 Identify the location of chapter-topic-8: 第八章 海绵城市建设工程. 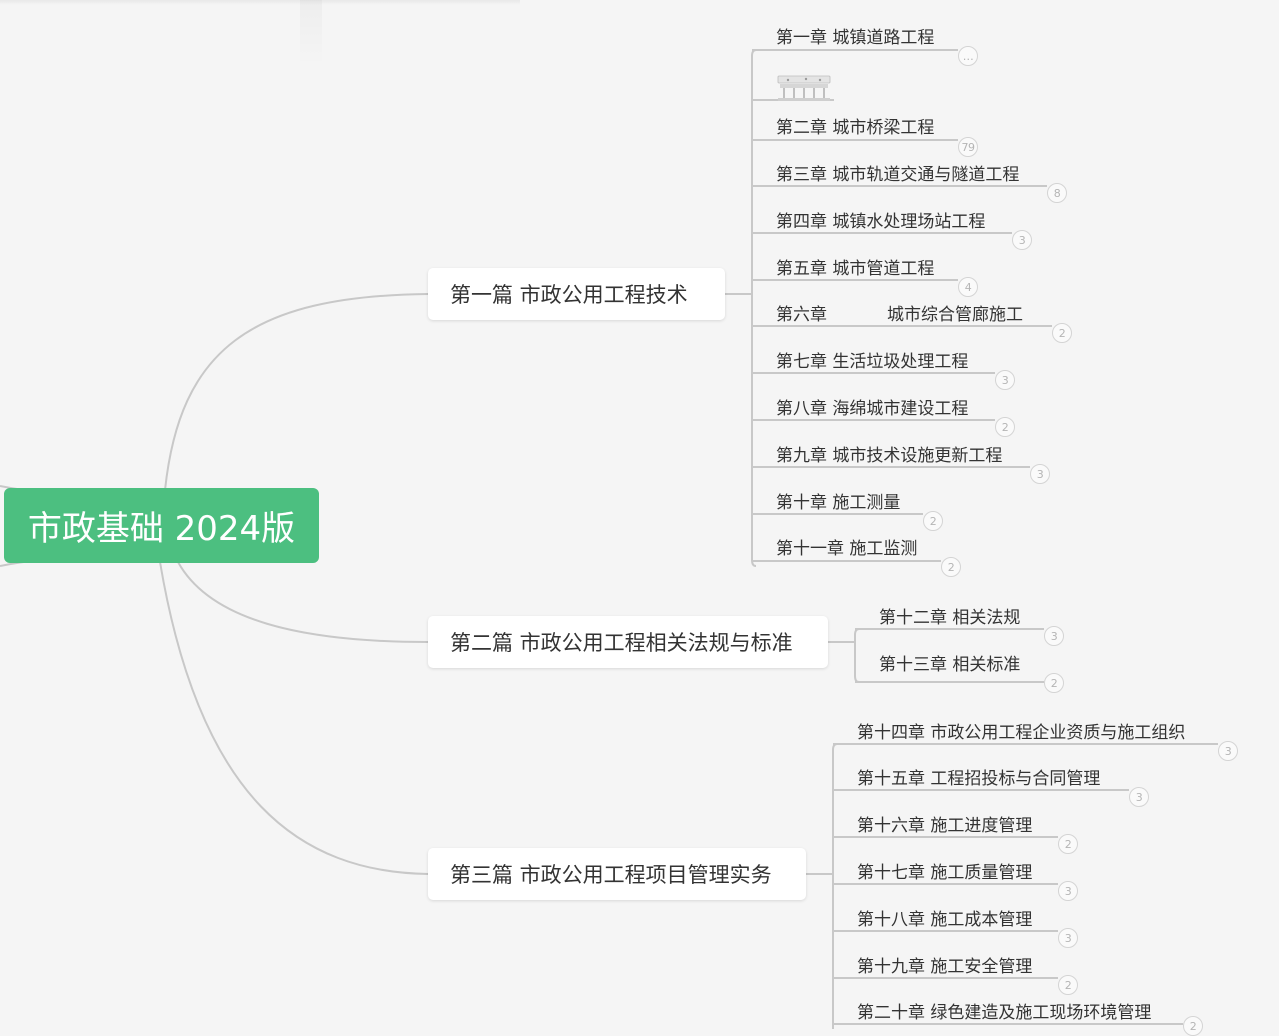
(872, 409).